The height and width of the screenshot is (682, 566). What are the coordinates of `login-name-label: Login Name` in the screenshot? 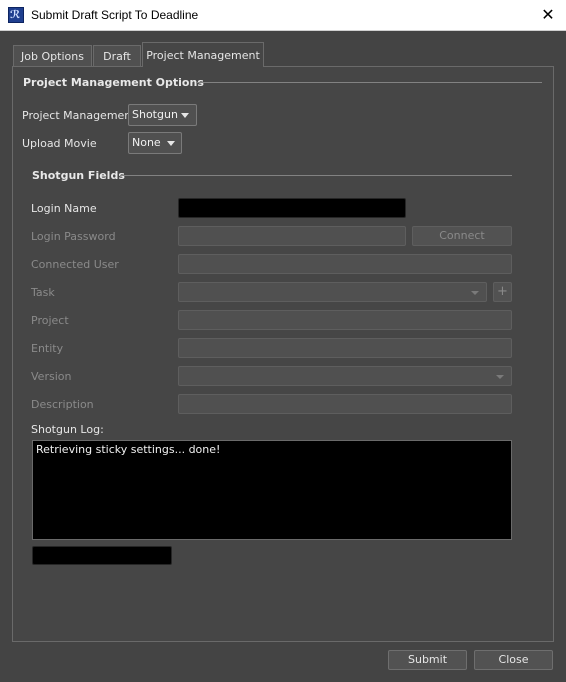 It's located at (64, 208).